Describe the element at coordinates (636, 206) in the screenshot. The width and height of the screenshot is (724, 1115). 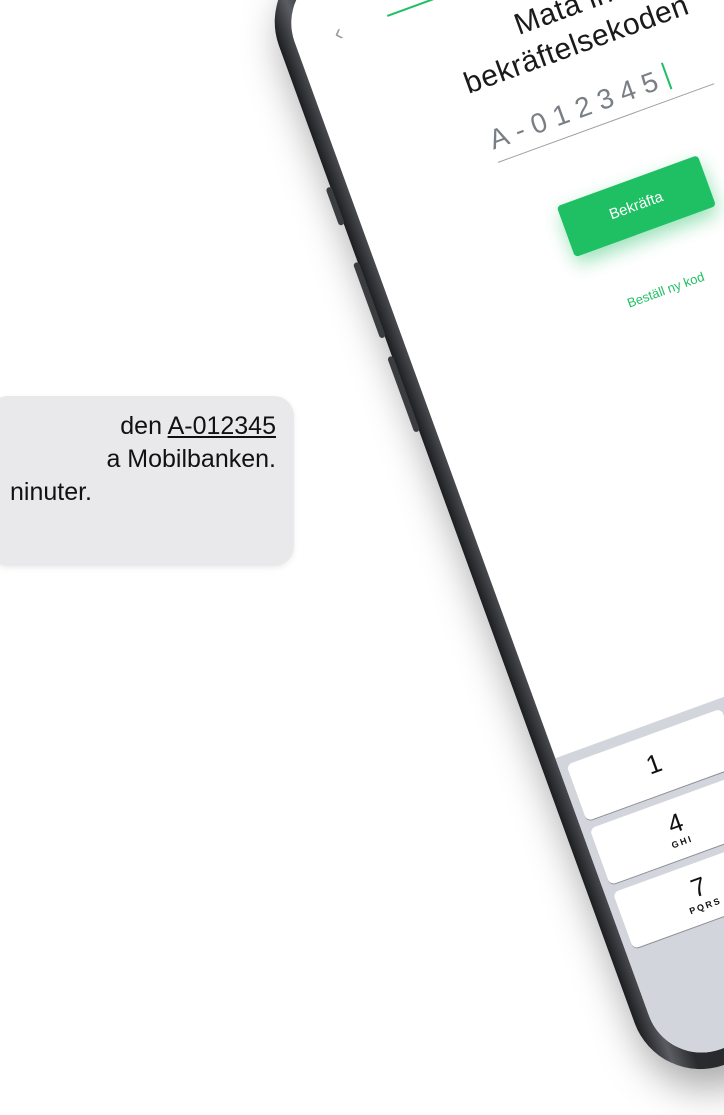
I see `confirm-button: Bekräfta` at that location.